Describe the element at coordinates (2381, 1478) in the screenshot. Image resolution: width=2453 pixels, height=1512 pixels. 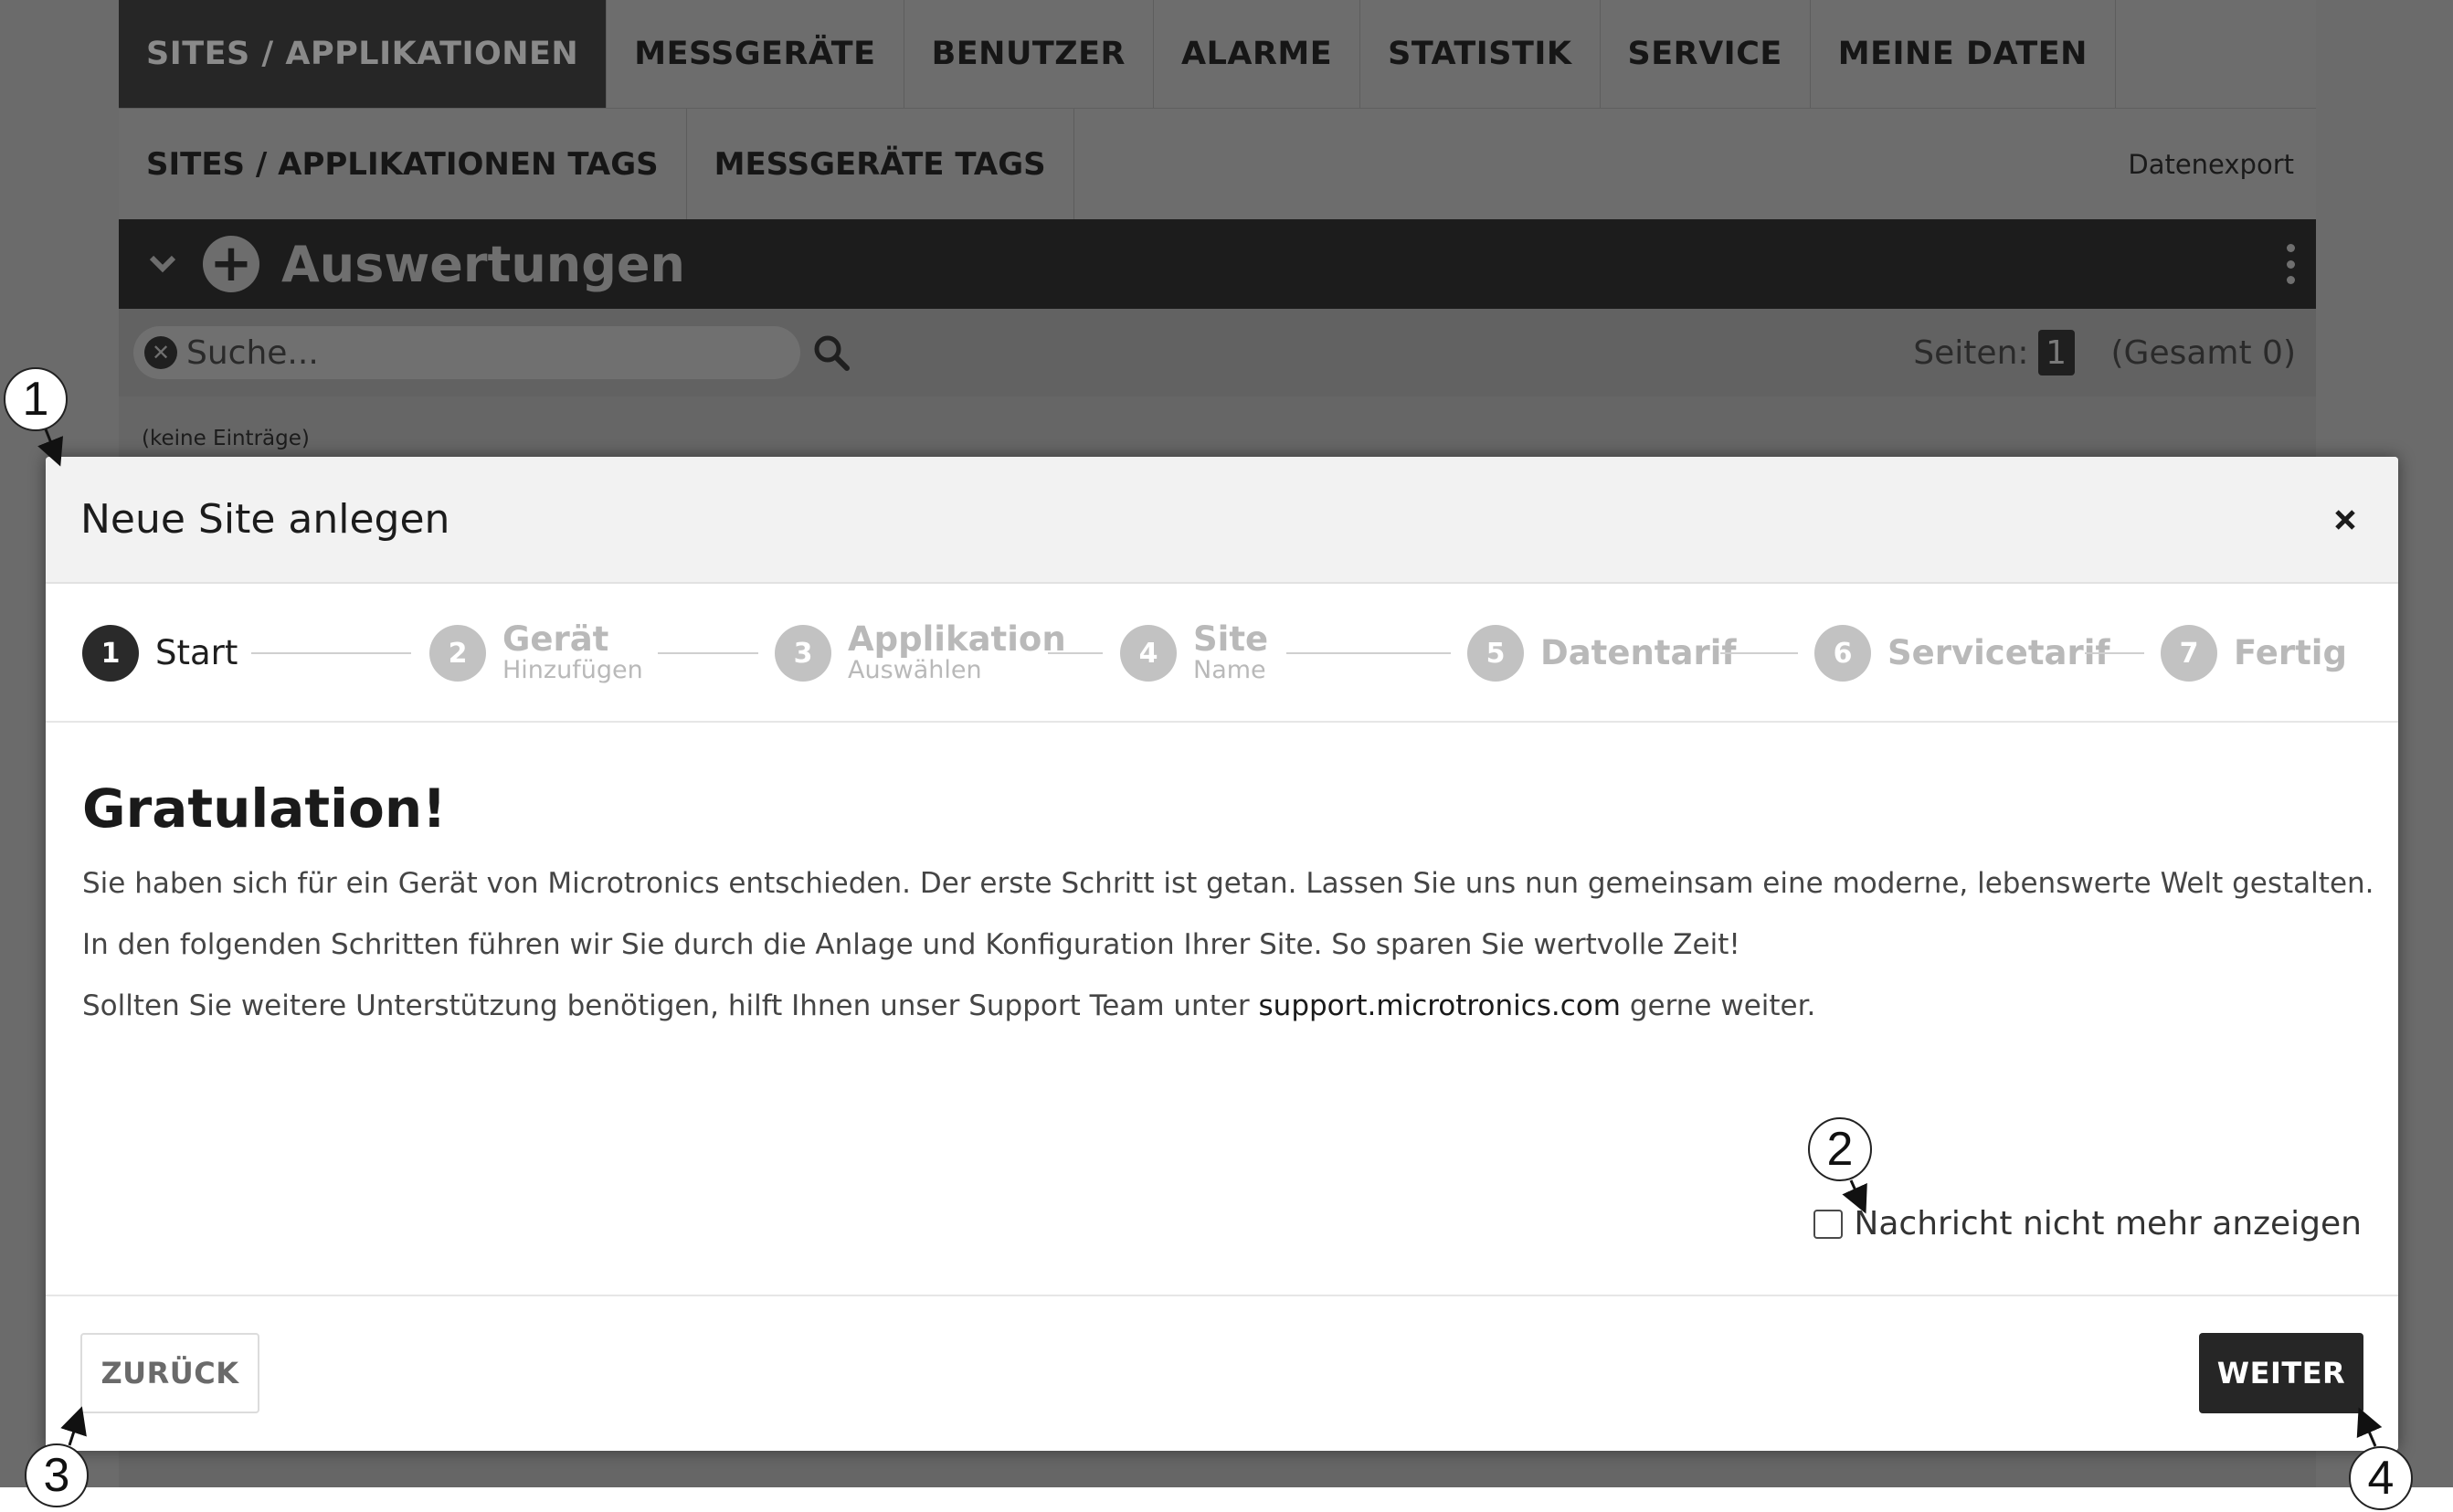
I see `callout-4: 4` at that location.